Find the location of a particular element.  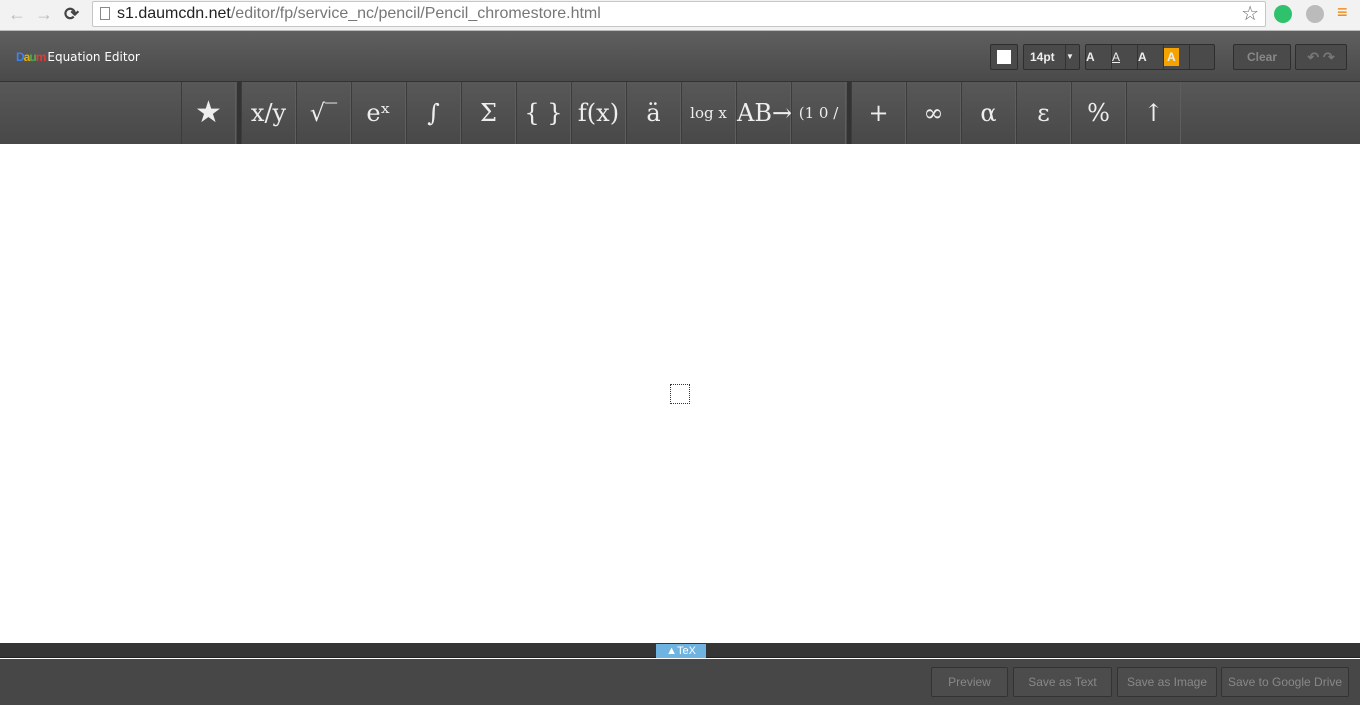

preview-button: Preview is located at coordinates (969, 682).